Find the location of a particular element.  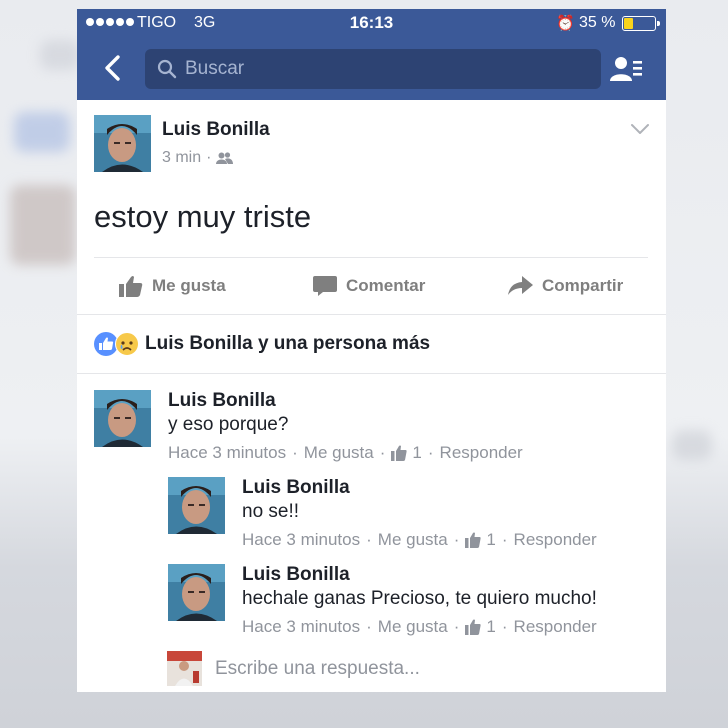

friends-icon is located at coordinates (225, 157).